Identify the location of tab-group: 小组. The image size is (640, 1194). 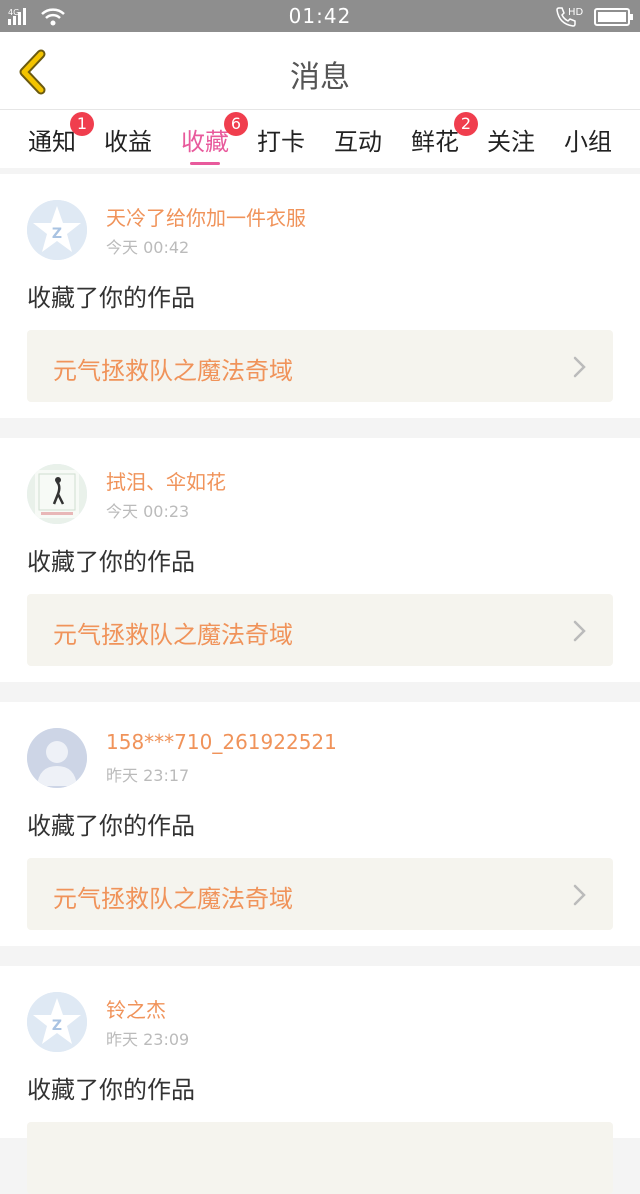
(588, 139).